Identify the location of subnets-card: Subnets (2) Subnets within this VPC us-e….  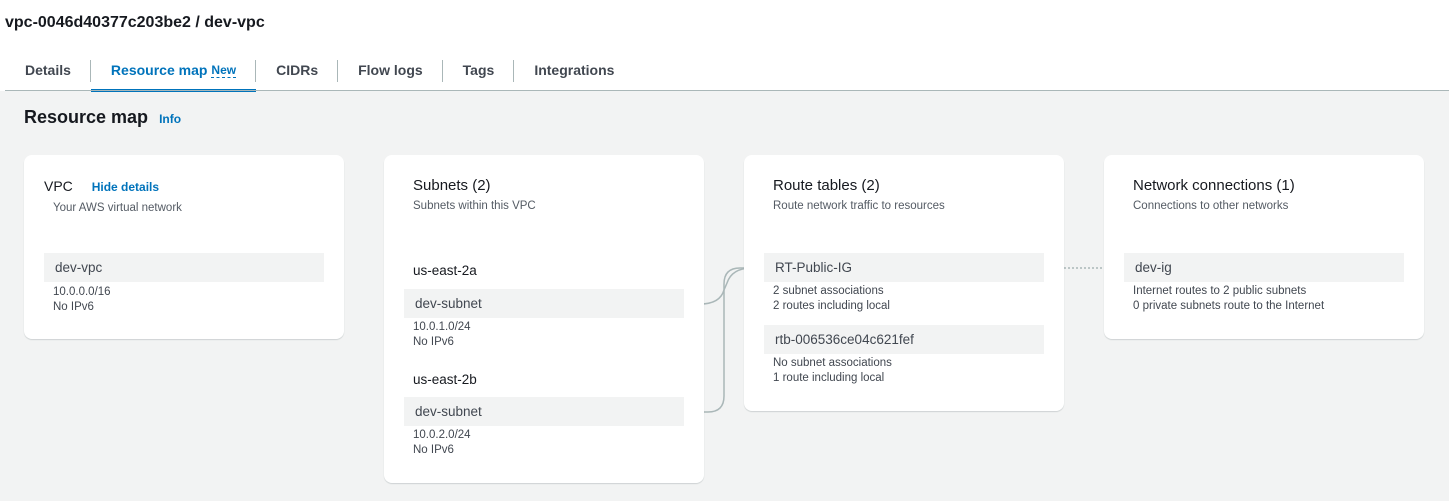
(544, 319).